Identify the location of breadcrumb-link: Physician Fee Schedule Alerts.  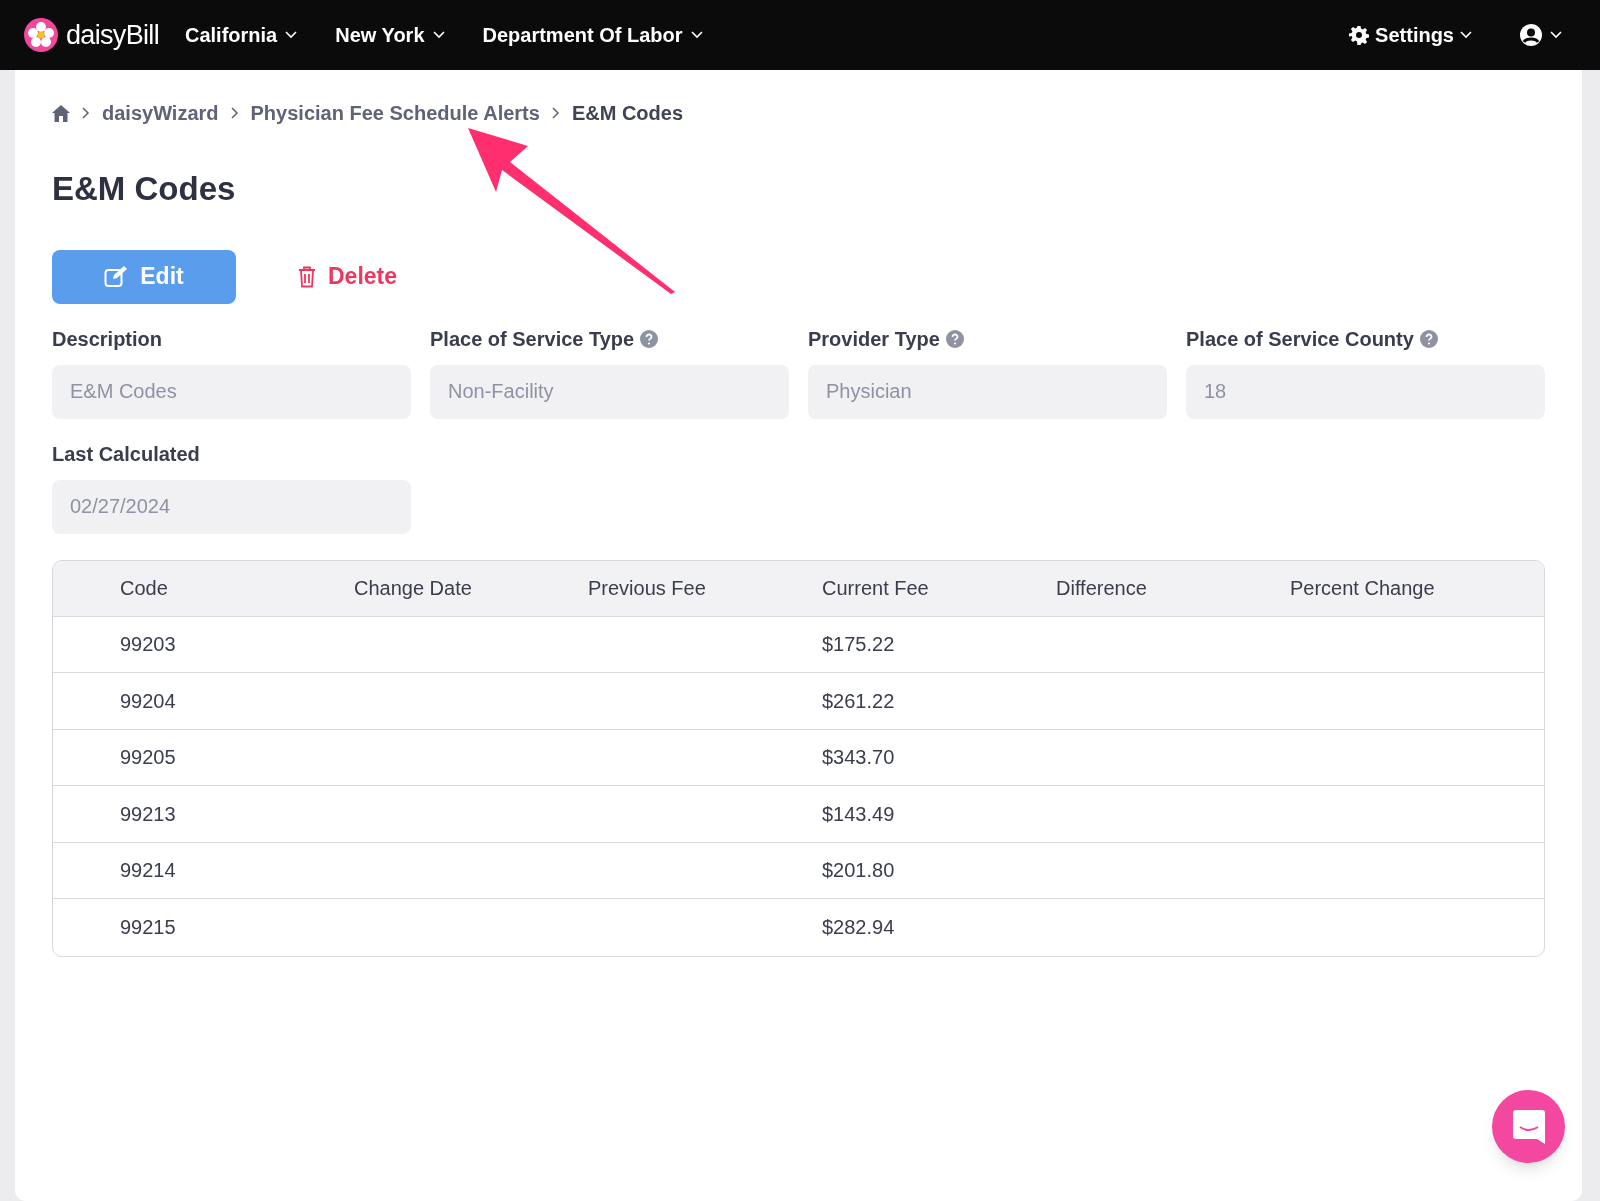
(395, 113).